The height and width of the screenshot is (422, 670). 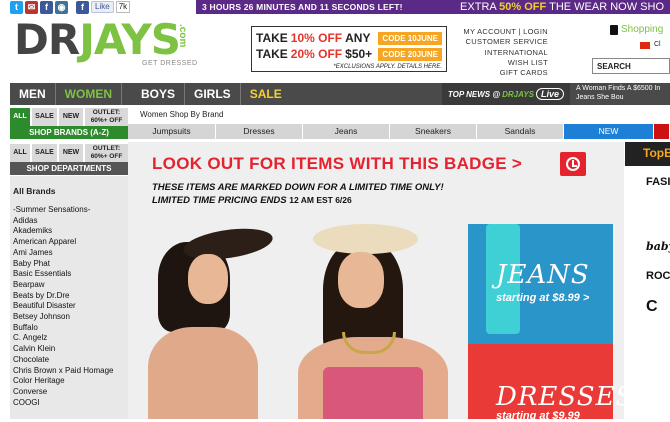 What do you see at coordinates (212, 94) in the screenshot?
I see `nav-girls: GIRLS` at bounding box center [212, 94].